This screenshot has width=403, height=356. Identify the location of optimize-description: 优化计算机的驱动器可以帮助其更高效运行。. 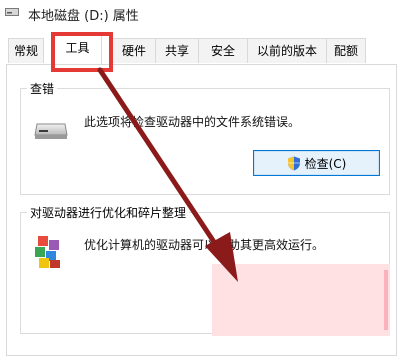
(204, 245).